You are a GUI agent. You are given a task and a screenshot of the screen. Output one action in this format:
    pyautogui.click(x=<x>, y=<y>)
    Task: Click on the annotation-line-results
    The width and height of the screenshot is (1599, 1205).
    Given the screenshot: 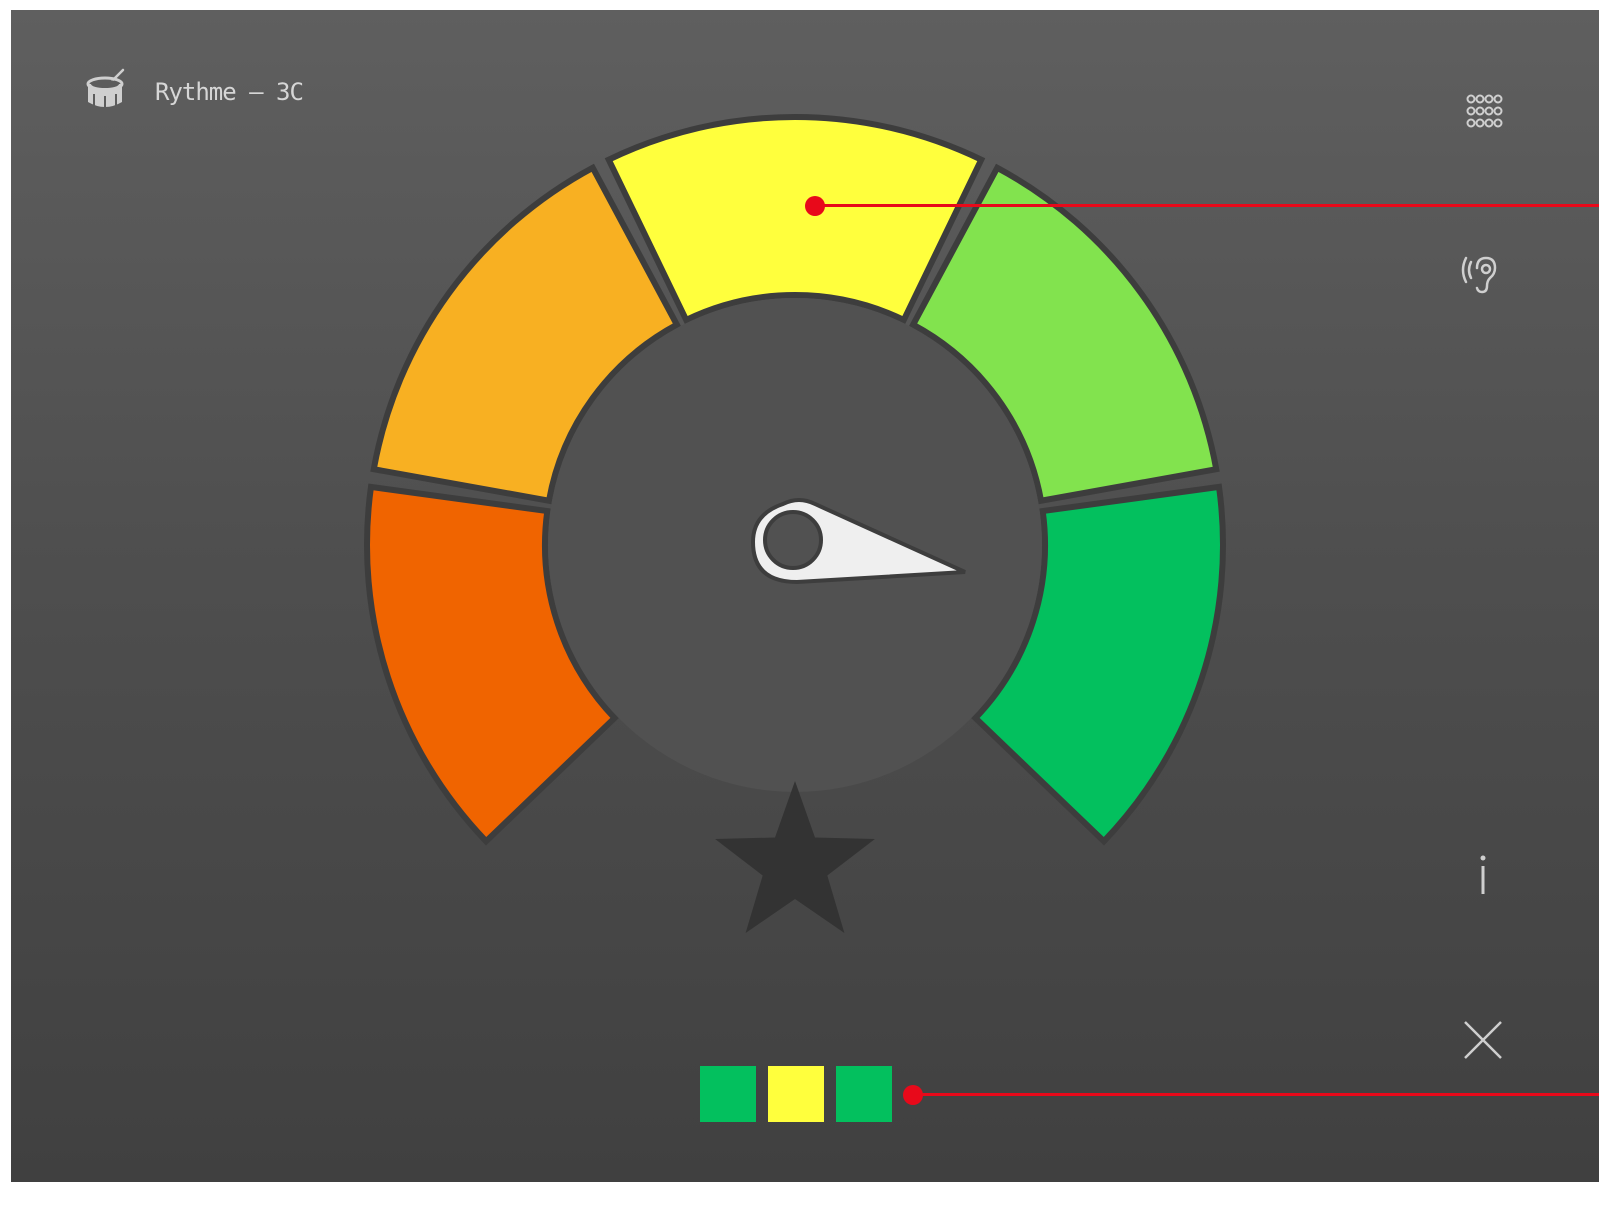 What is the action you would take?
    pyautogui.click(x=1256, y=1094)
    